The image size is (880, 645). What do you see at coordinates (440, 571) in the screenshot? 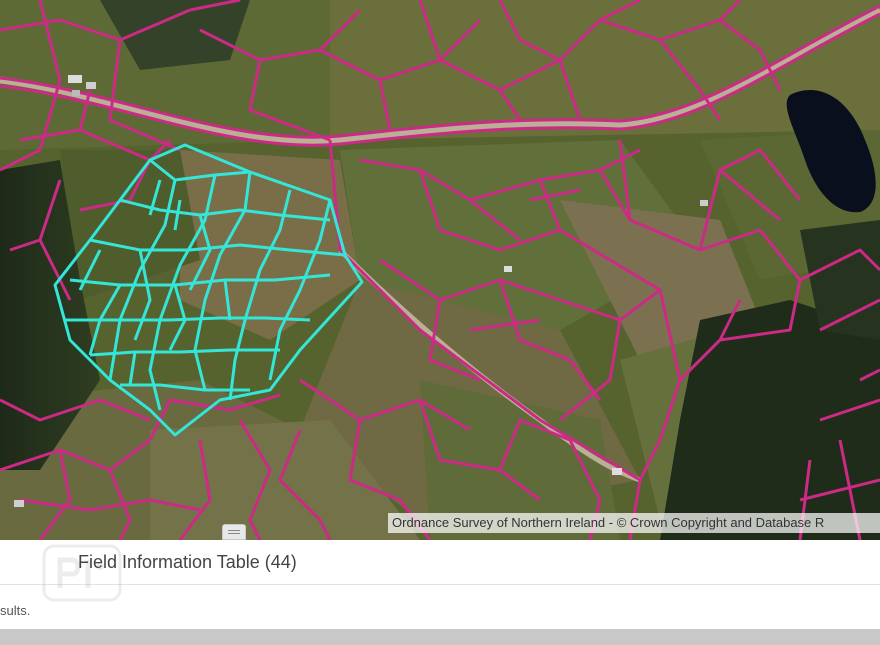
I see `panel-header: Field Information Table (44)` at bounding box center [440, 571].